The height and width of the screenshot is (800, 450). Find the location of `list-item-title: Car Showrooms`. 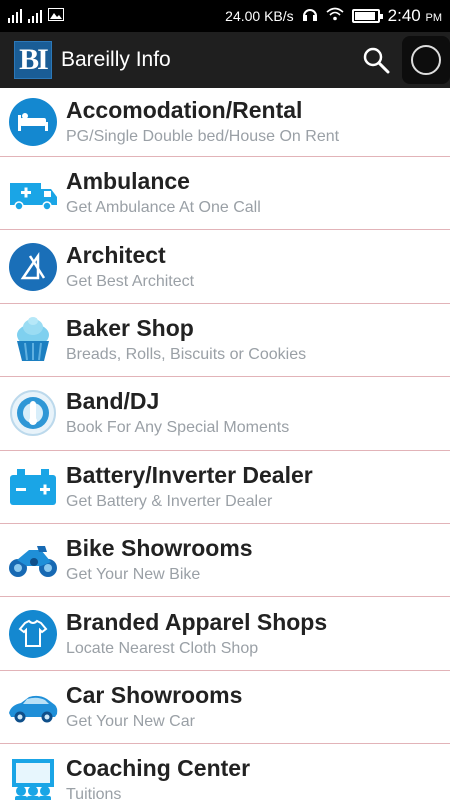

list-item-title: Car Showrooms is located at coordinates (154, 694).